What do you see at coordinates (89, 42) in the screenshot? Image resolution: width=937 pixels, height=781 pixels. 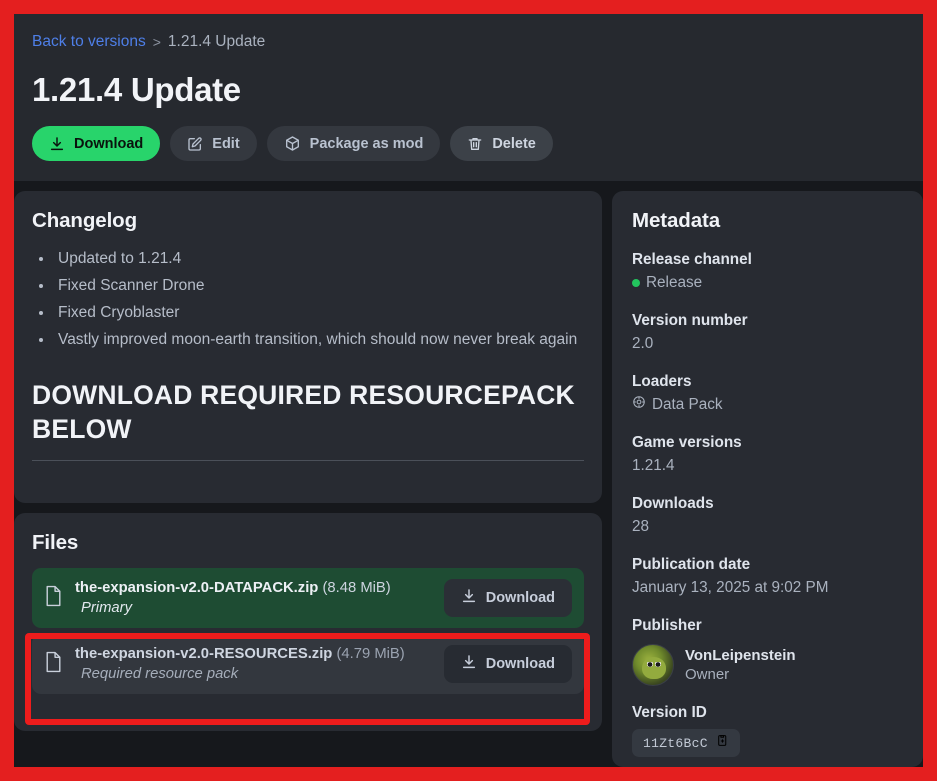 I see `breadcrumb-back-link: Back to versions` at bounding box center [89, 42].